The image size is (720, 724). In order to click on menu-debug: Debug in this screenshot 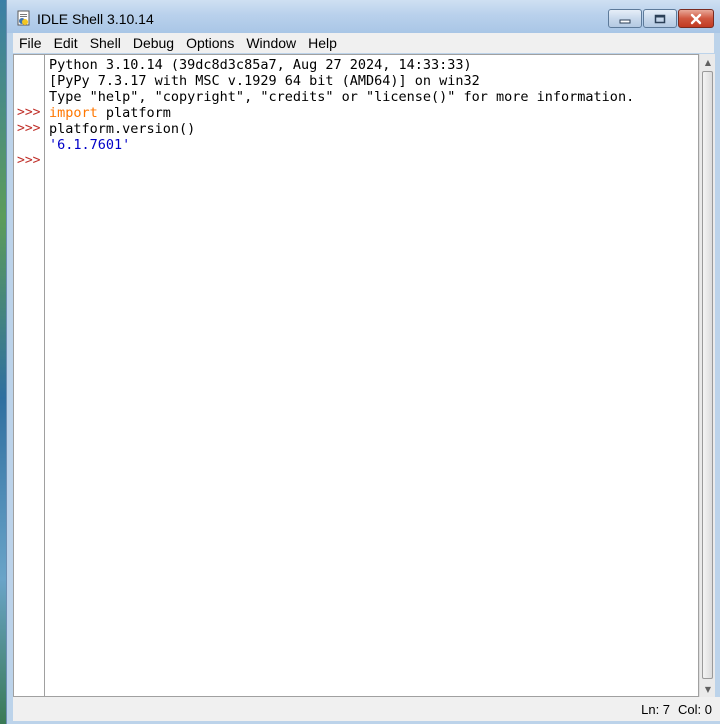, I will do `click(153, 43)`.